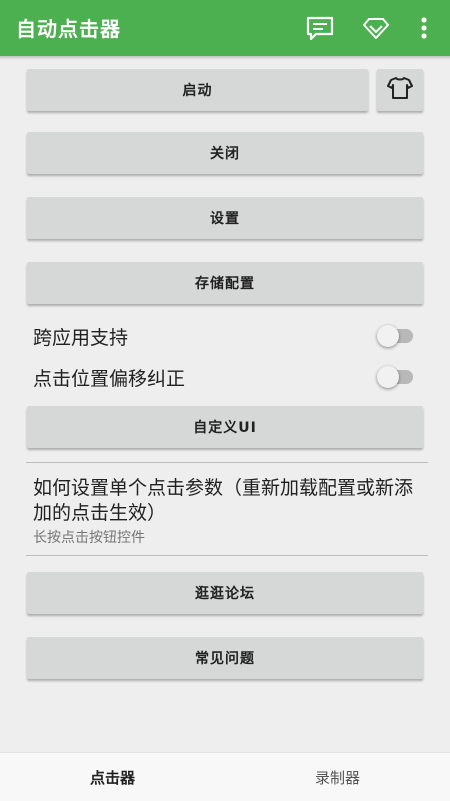 This screenshot has width=450, height=801. Describe the element at coordinates (112, 777) in the screenshot. I see `tab-clicker: 点击器` at that location.